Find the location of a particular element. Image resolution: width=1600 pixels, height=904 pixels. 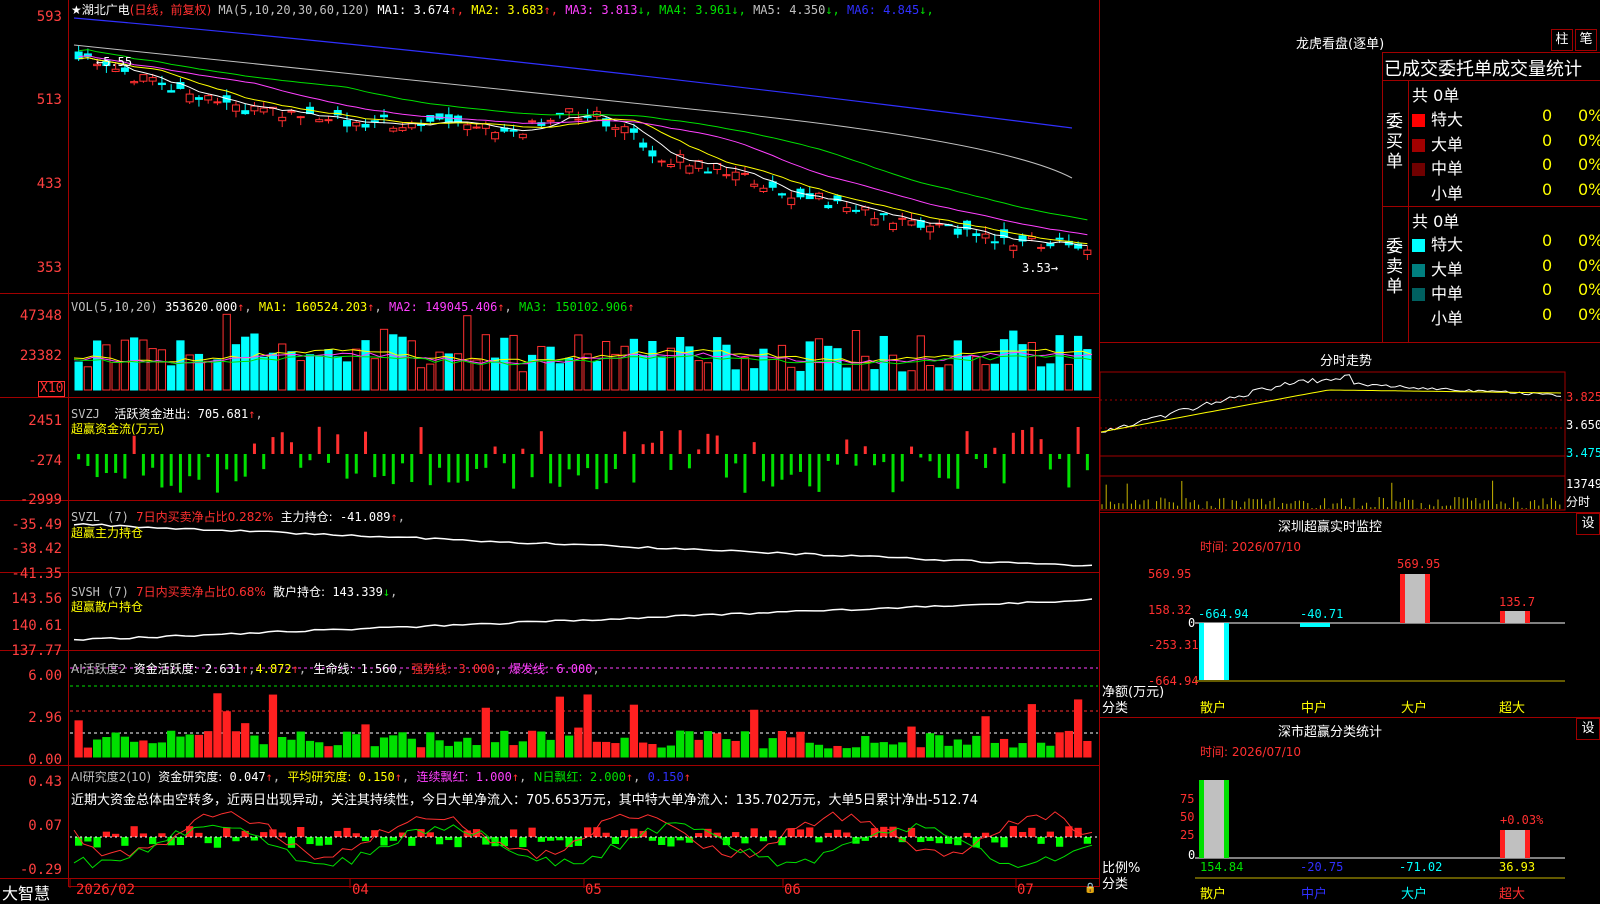

svzl-value: -41.089 is located at coordinates (365, 517).